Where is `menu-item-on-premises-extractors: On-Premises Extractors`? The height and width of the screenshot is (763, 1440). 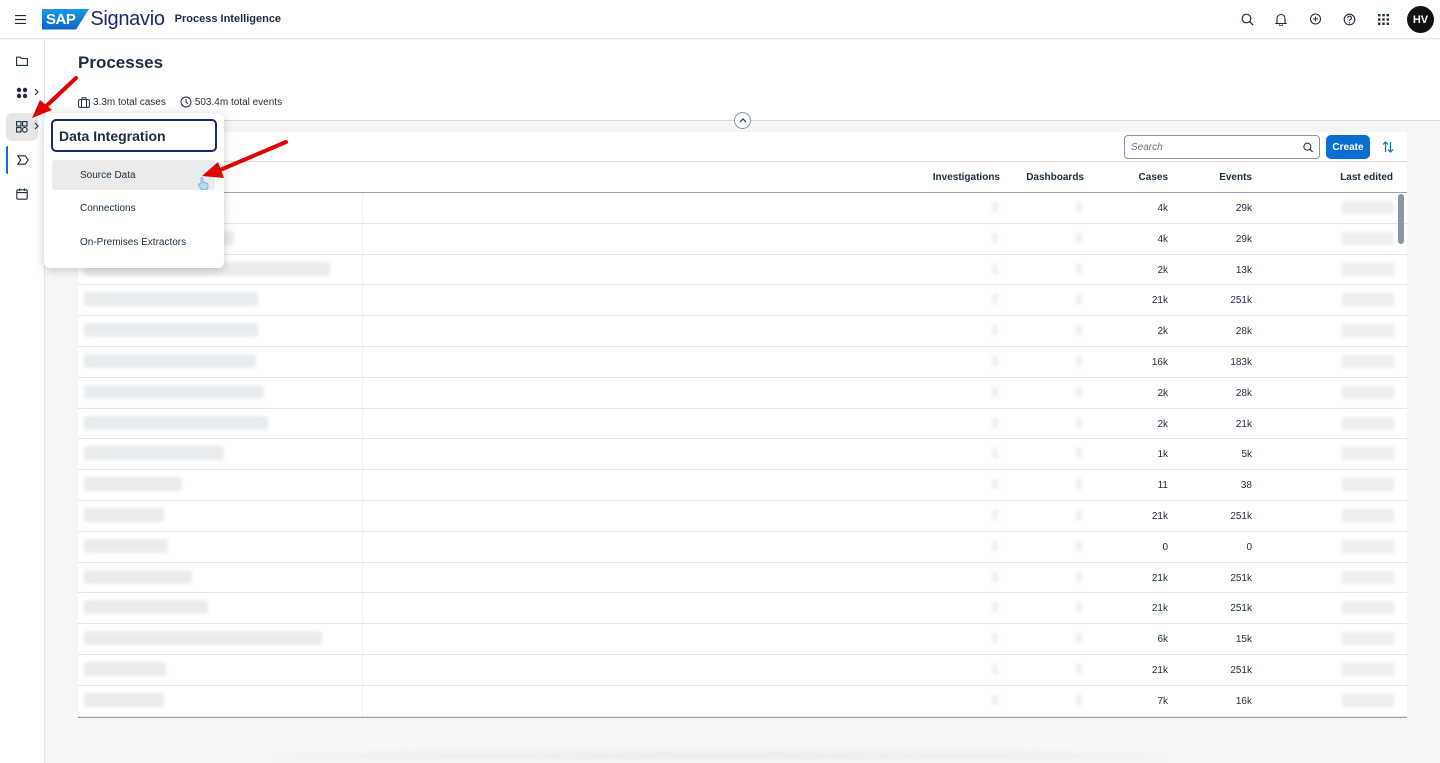
menu-item-on-premises-extractors: On-Premises Extractors is located at coordinates (133, 242).